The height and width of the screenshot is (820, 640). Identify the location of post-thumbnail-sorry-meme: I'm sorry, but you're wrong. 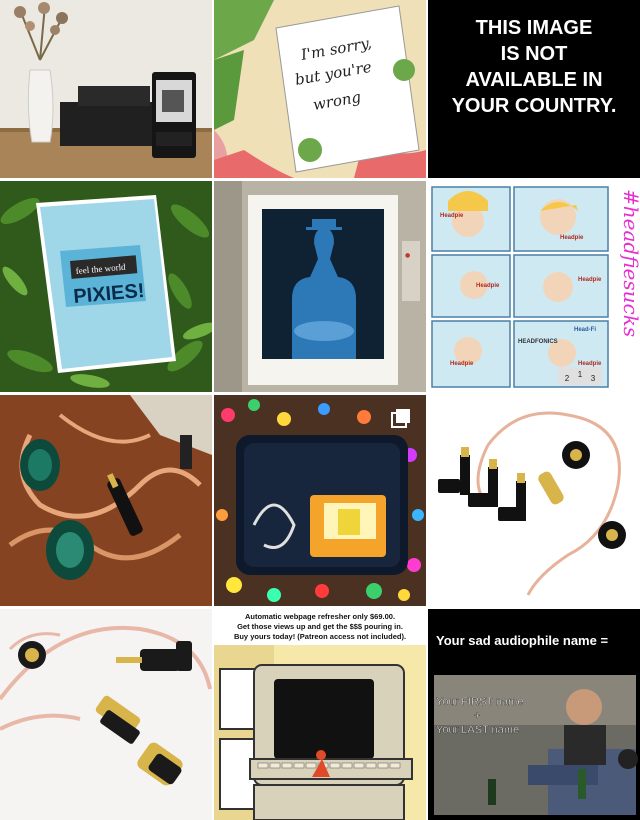
(320, 89).